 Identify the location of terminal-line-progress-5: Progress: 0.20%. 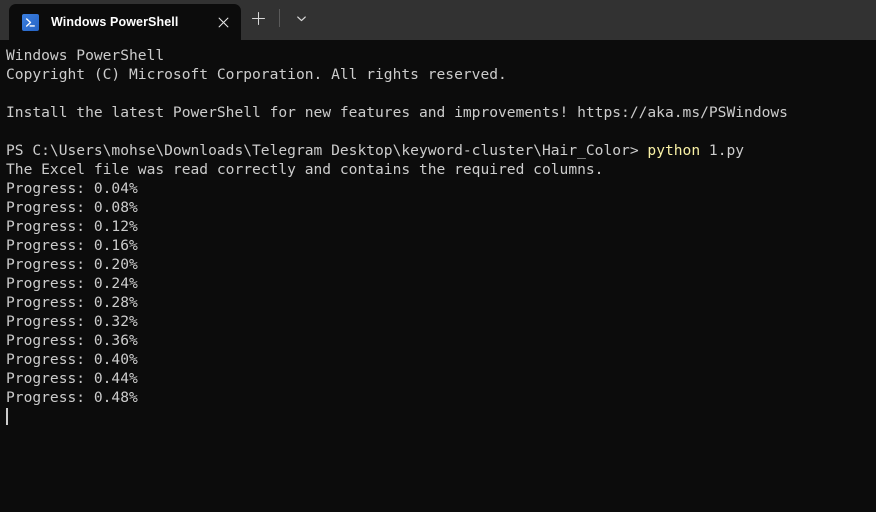
(441, 264).